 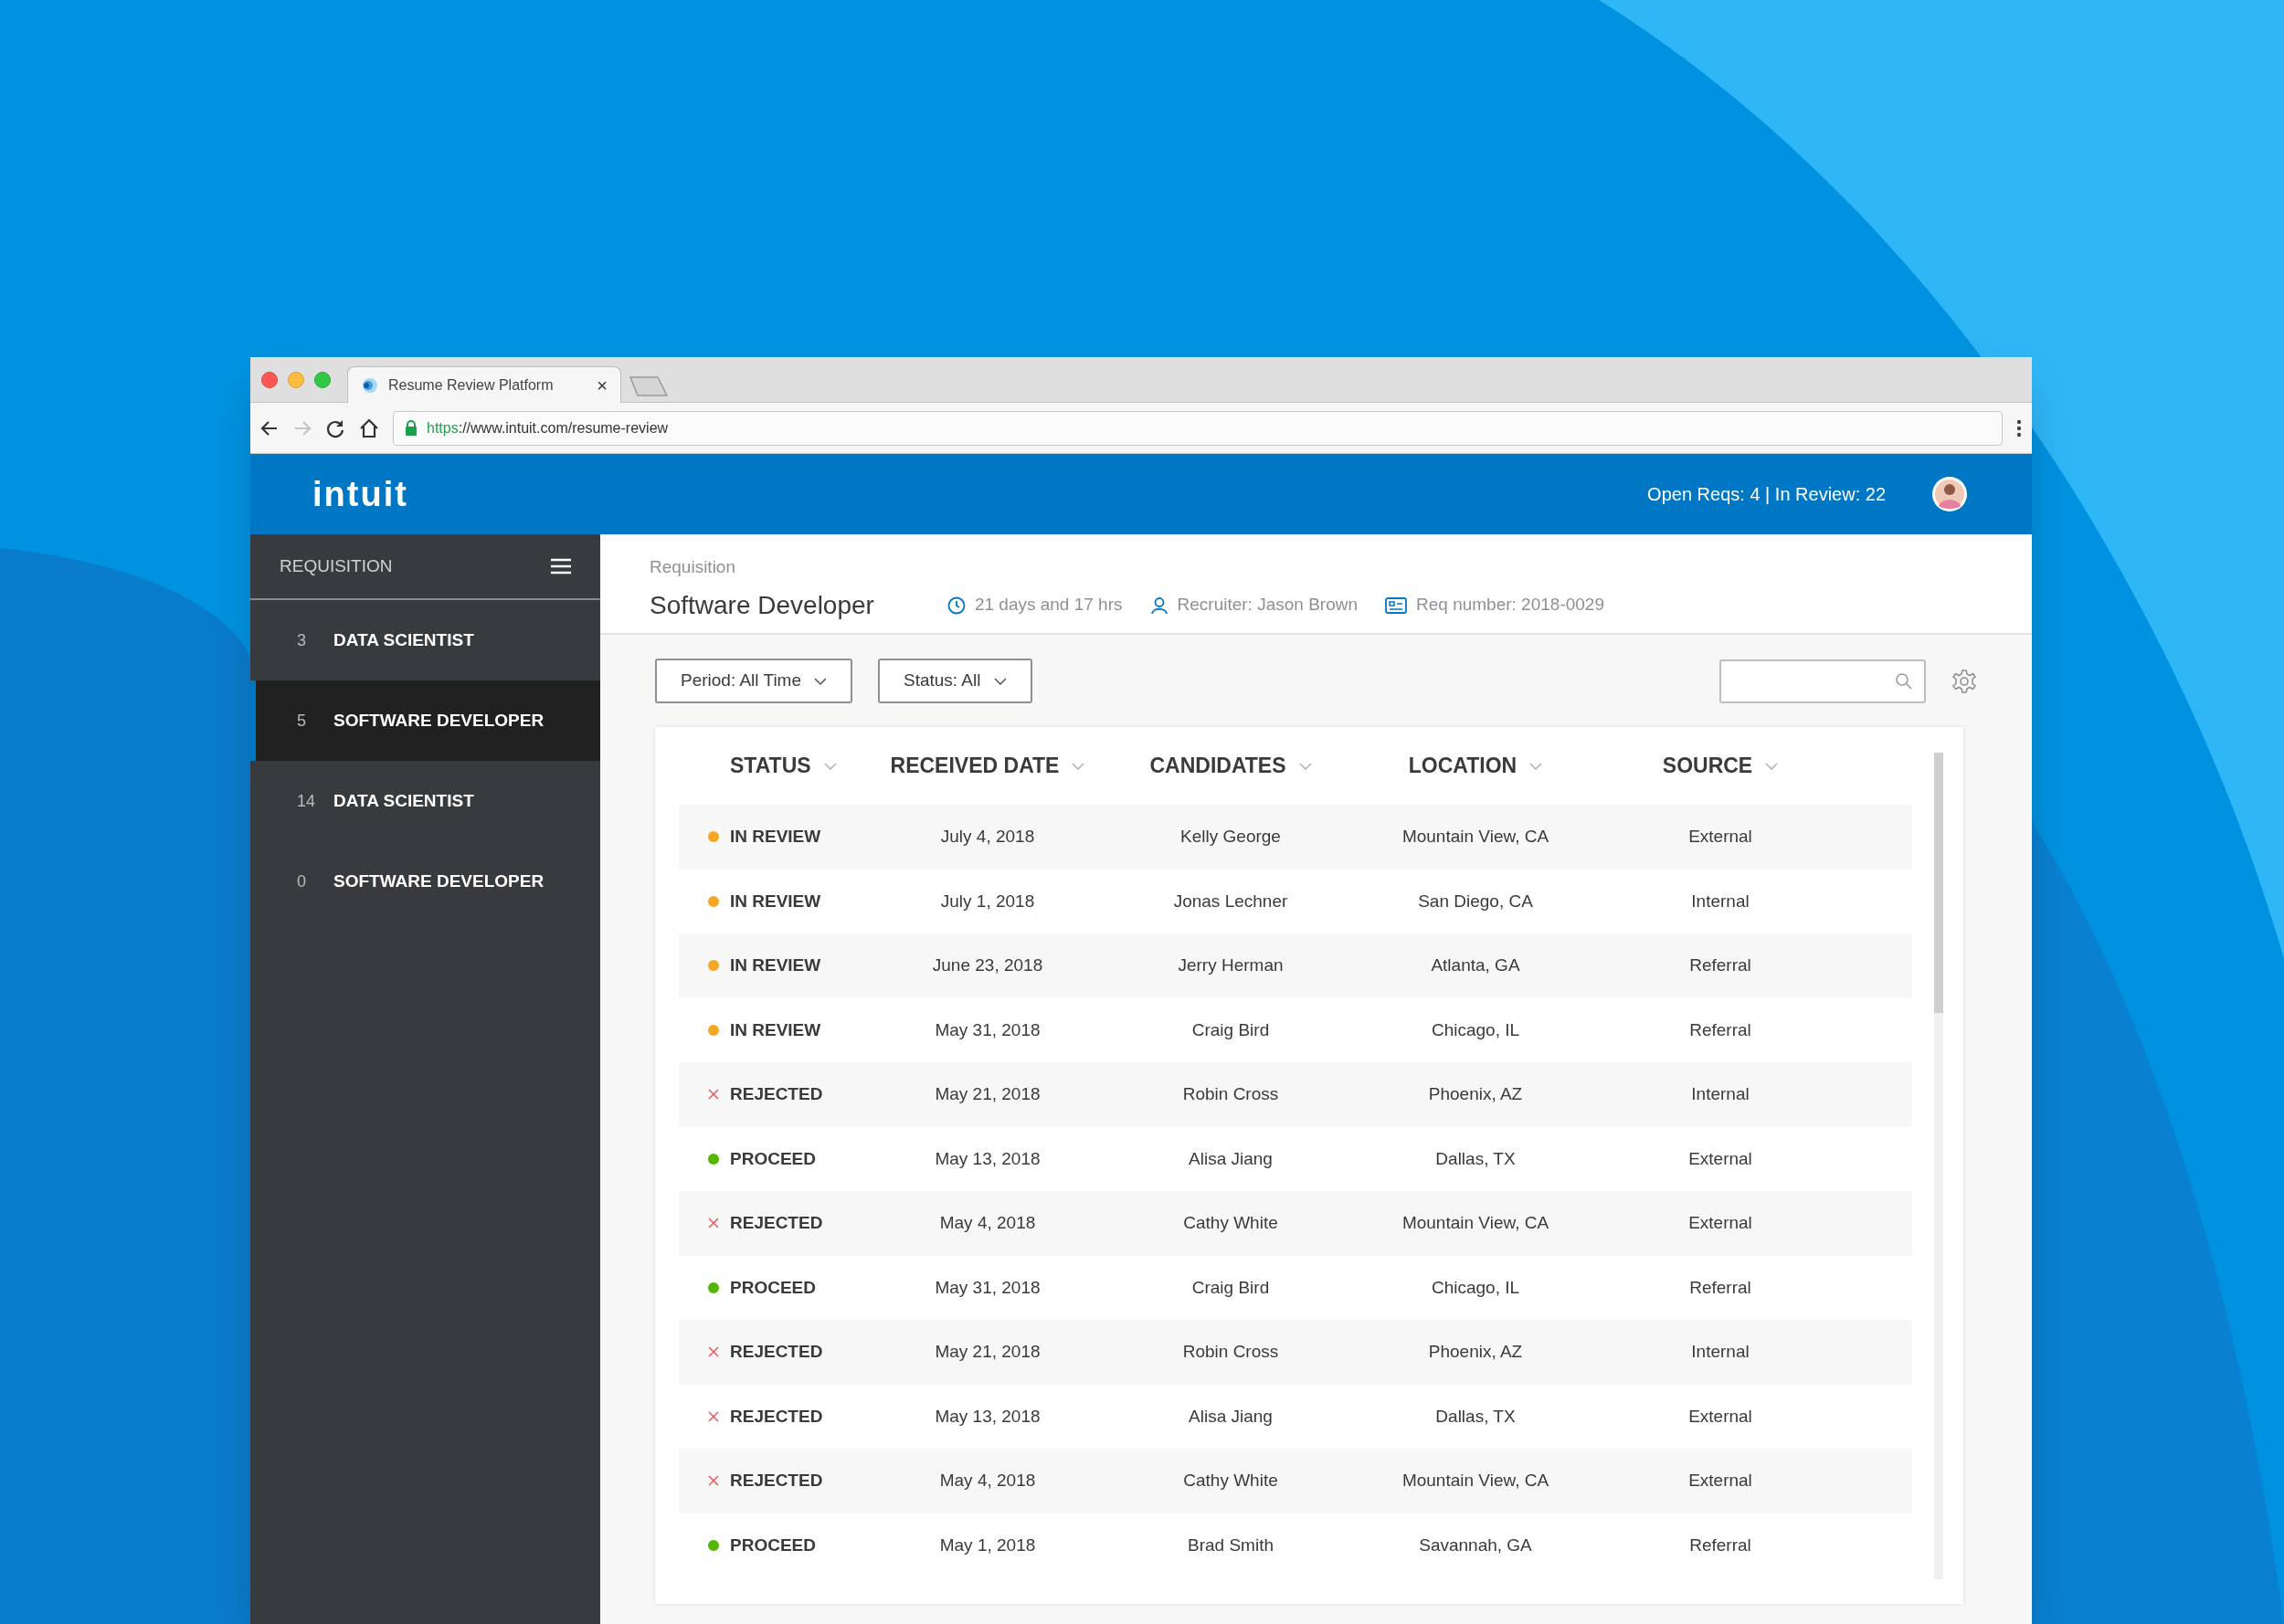 What do you see at coordinates (360, 494) in the screenshot?
I see `intuit-logo: intuit` at bounding box center [360, 494].